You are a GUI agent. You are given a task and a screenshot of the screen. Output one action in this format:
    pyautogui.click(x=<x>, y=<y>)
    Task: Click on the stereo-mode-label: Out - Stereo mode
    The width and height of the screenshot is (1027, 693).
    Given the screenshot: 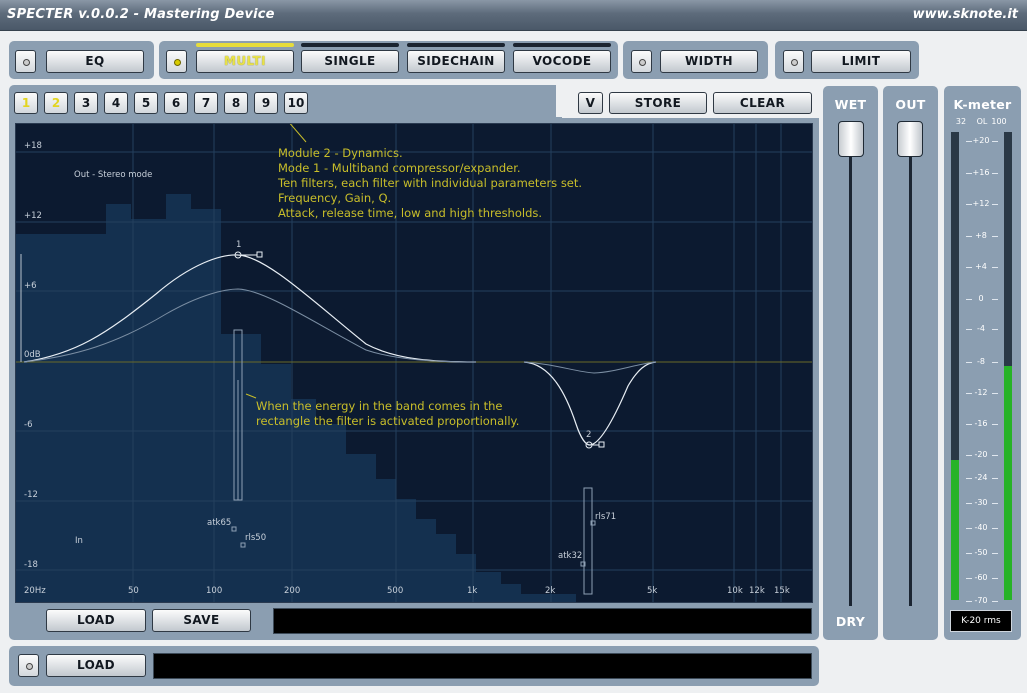 What is the action you would take?
    pyautogui.click(x=113, y=175)
    